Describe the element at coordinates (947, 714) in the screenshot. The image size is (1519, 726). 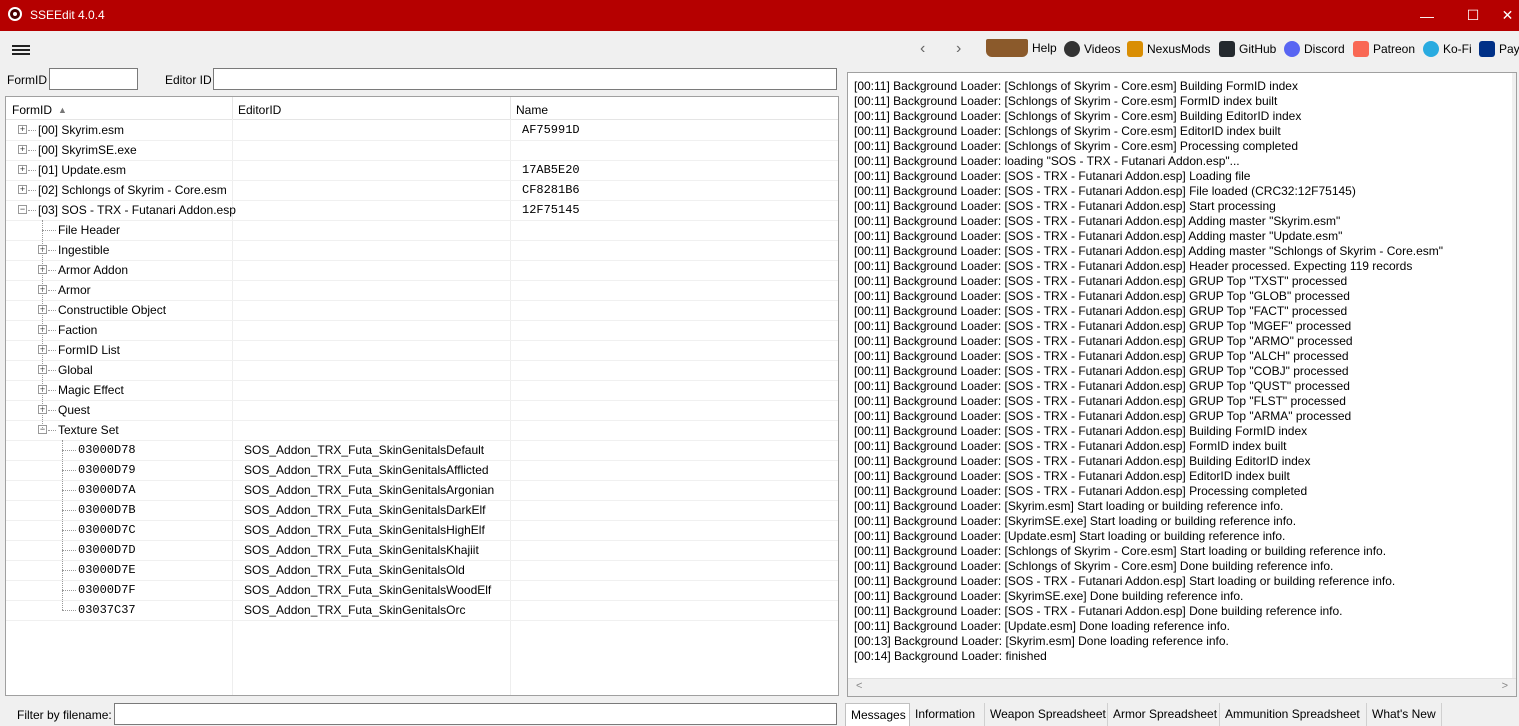
I see `tab-information: Information` at that location.